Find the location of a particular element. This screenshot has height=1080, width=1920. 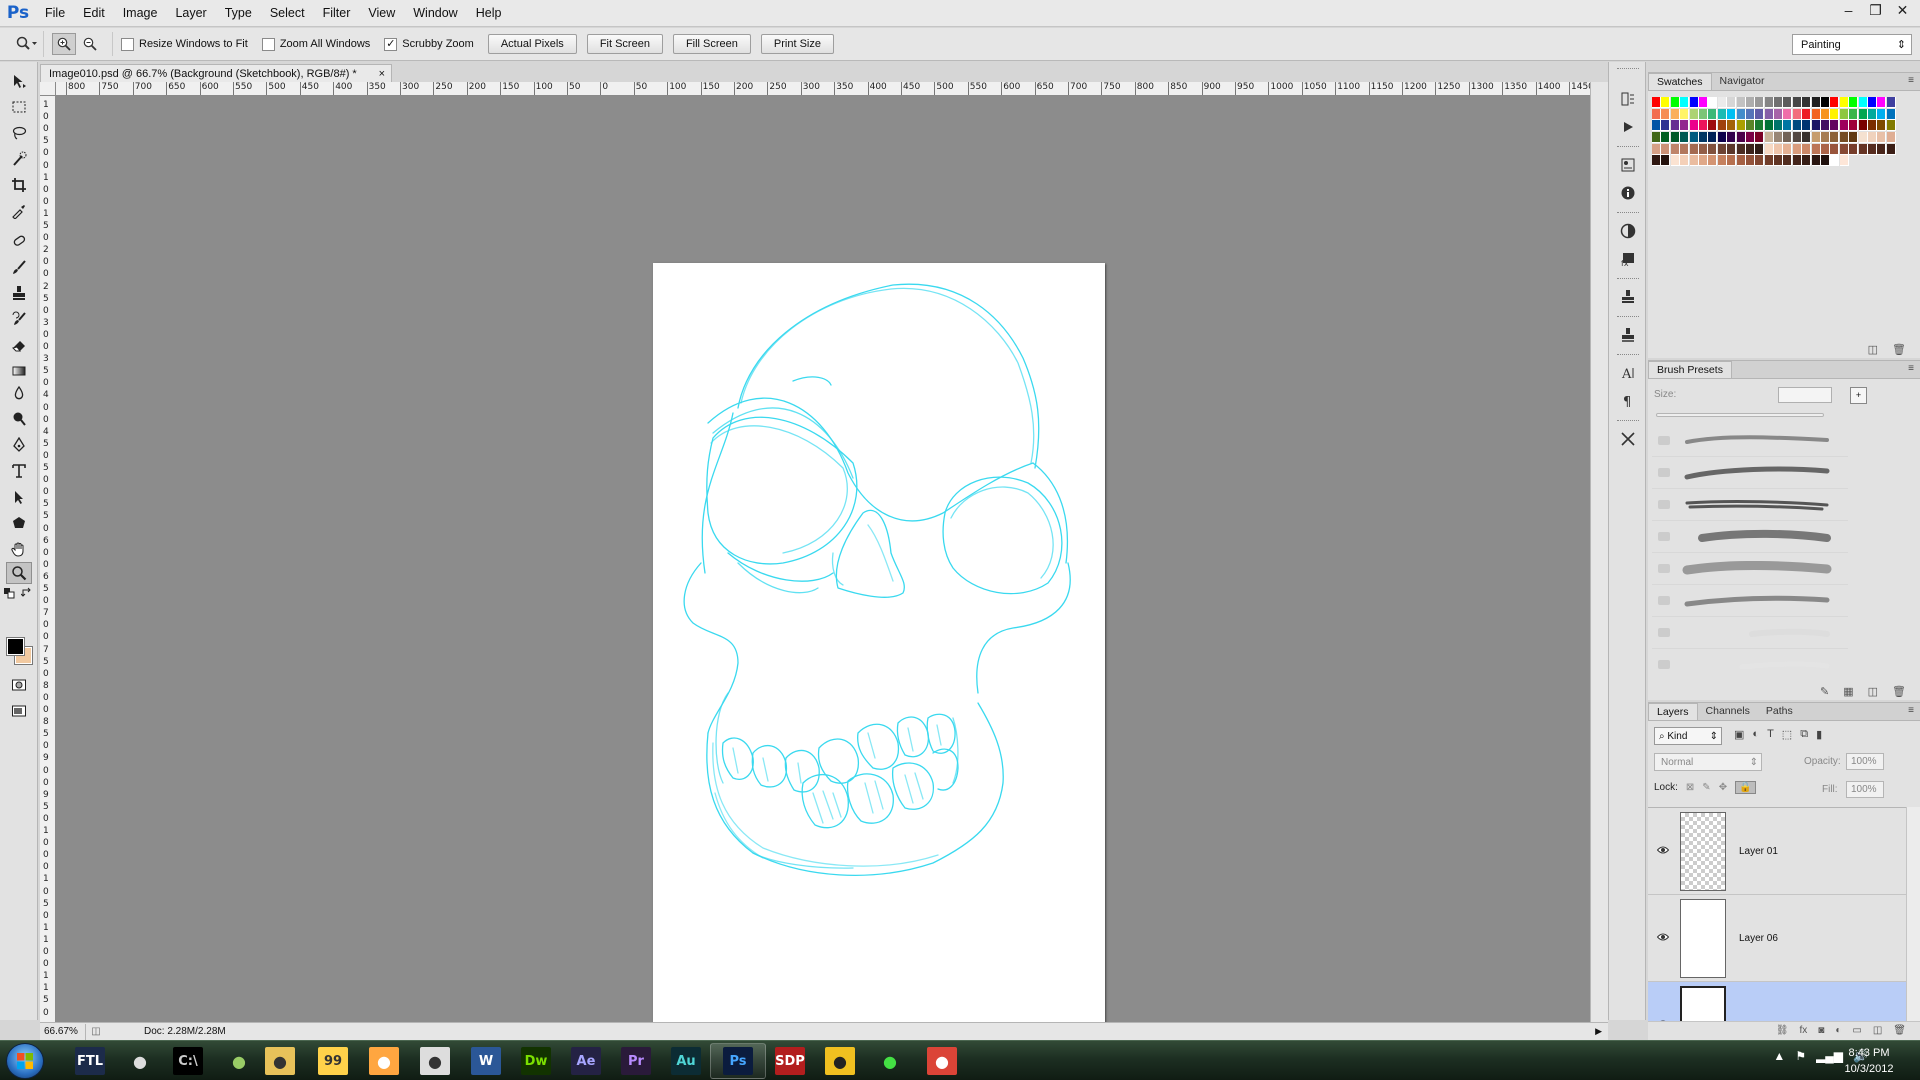

vertical-scrollbar is located at coordinates (1599, 552).